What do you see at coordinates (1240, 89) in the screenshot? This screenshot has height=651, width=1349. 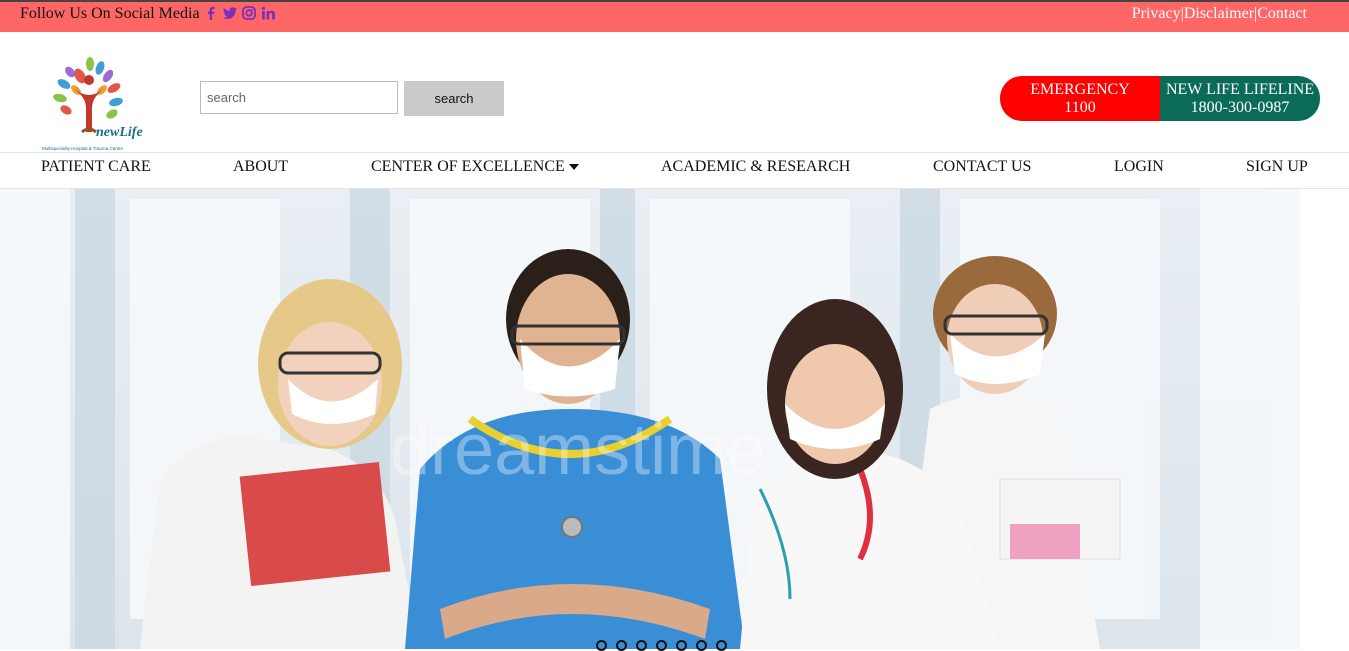 I see `lifeline-label: NEW LIFE LIFELINE` at bounding box center [1240, 89].